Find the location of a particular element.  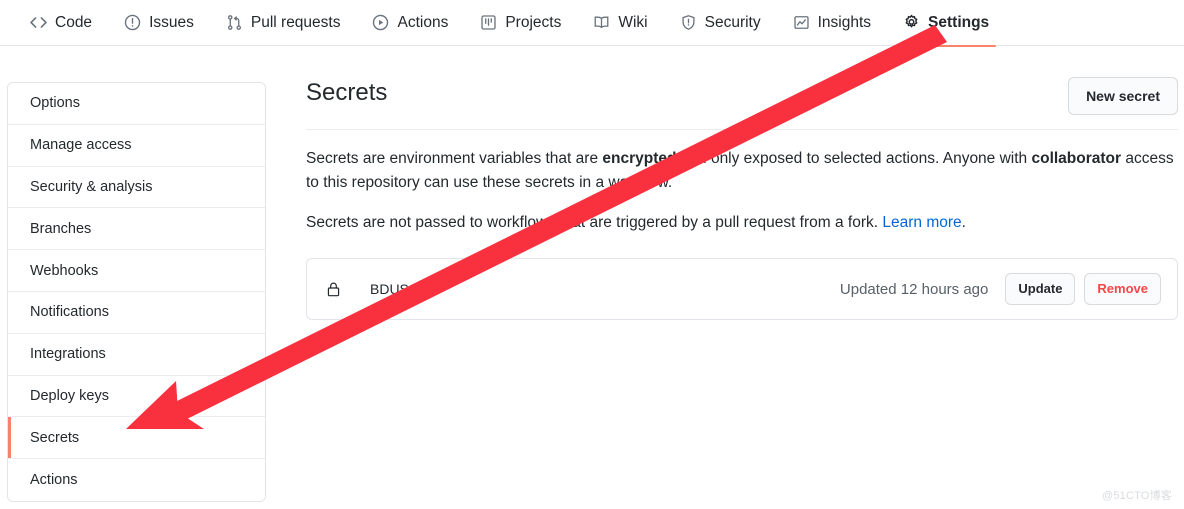

tab-actions: Actions is located at coordinates (410, 23).